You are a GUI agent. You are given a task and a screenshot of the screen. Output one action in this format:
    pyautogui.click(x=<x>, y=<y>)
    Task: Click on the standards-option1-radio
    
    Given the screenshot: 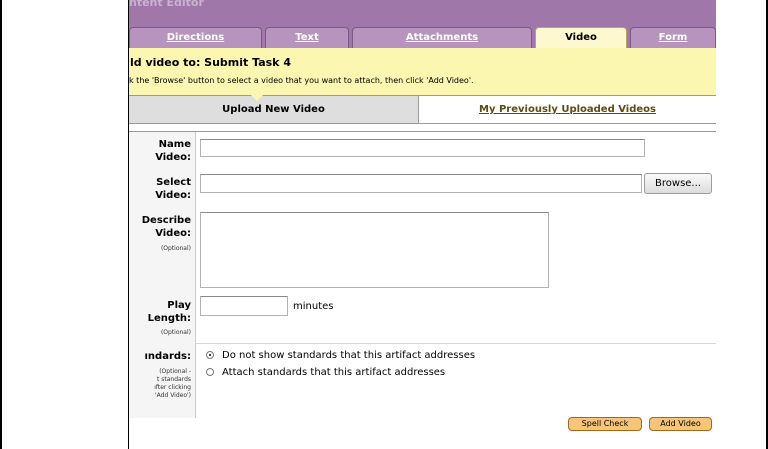 What is the action you would take?
    pyautogui.click(x=210, y=355)
    